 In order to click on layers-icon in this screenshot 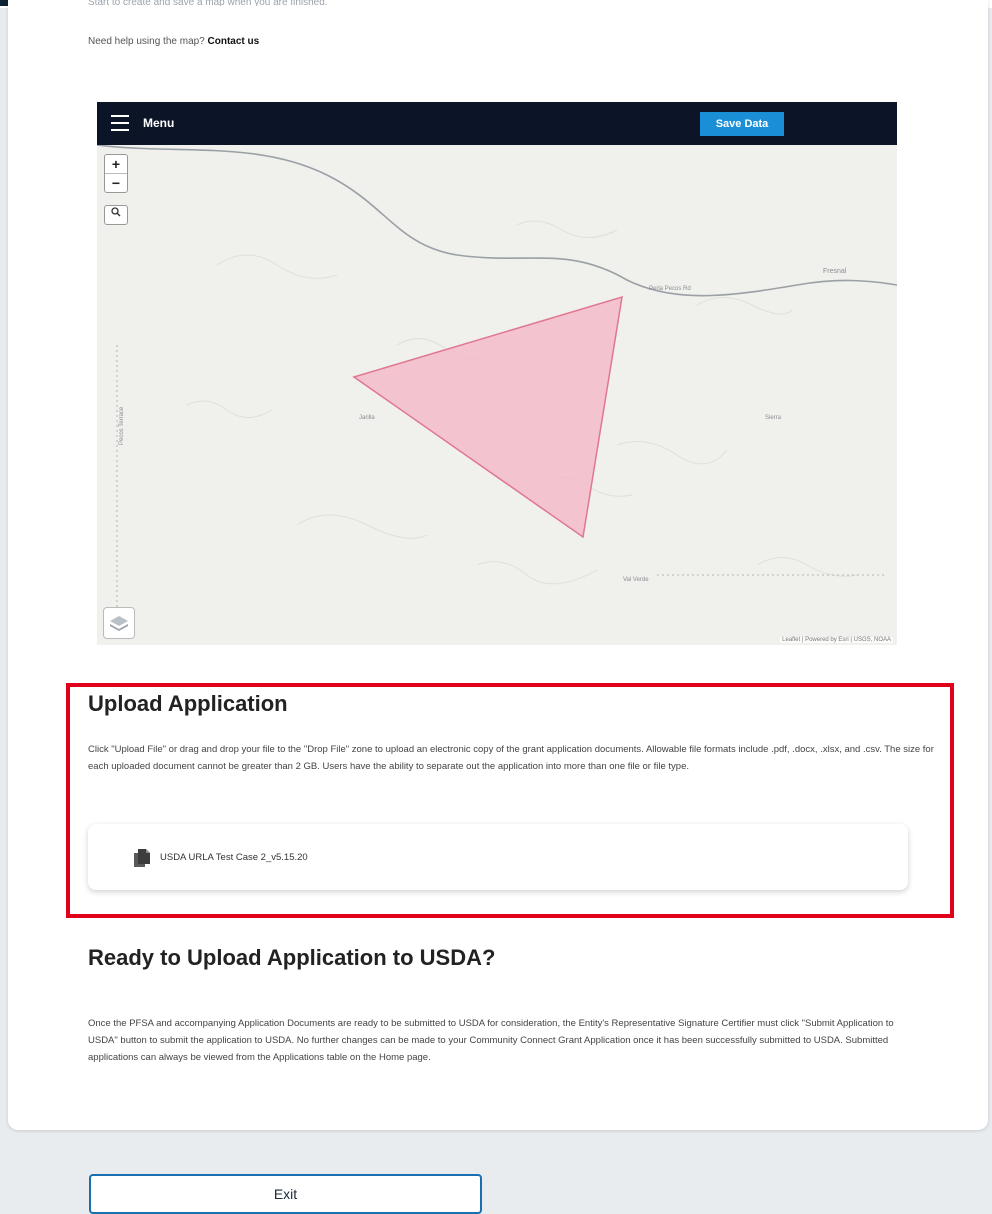, I will do `click(119, 623)`.